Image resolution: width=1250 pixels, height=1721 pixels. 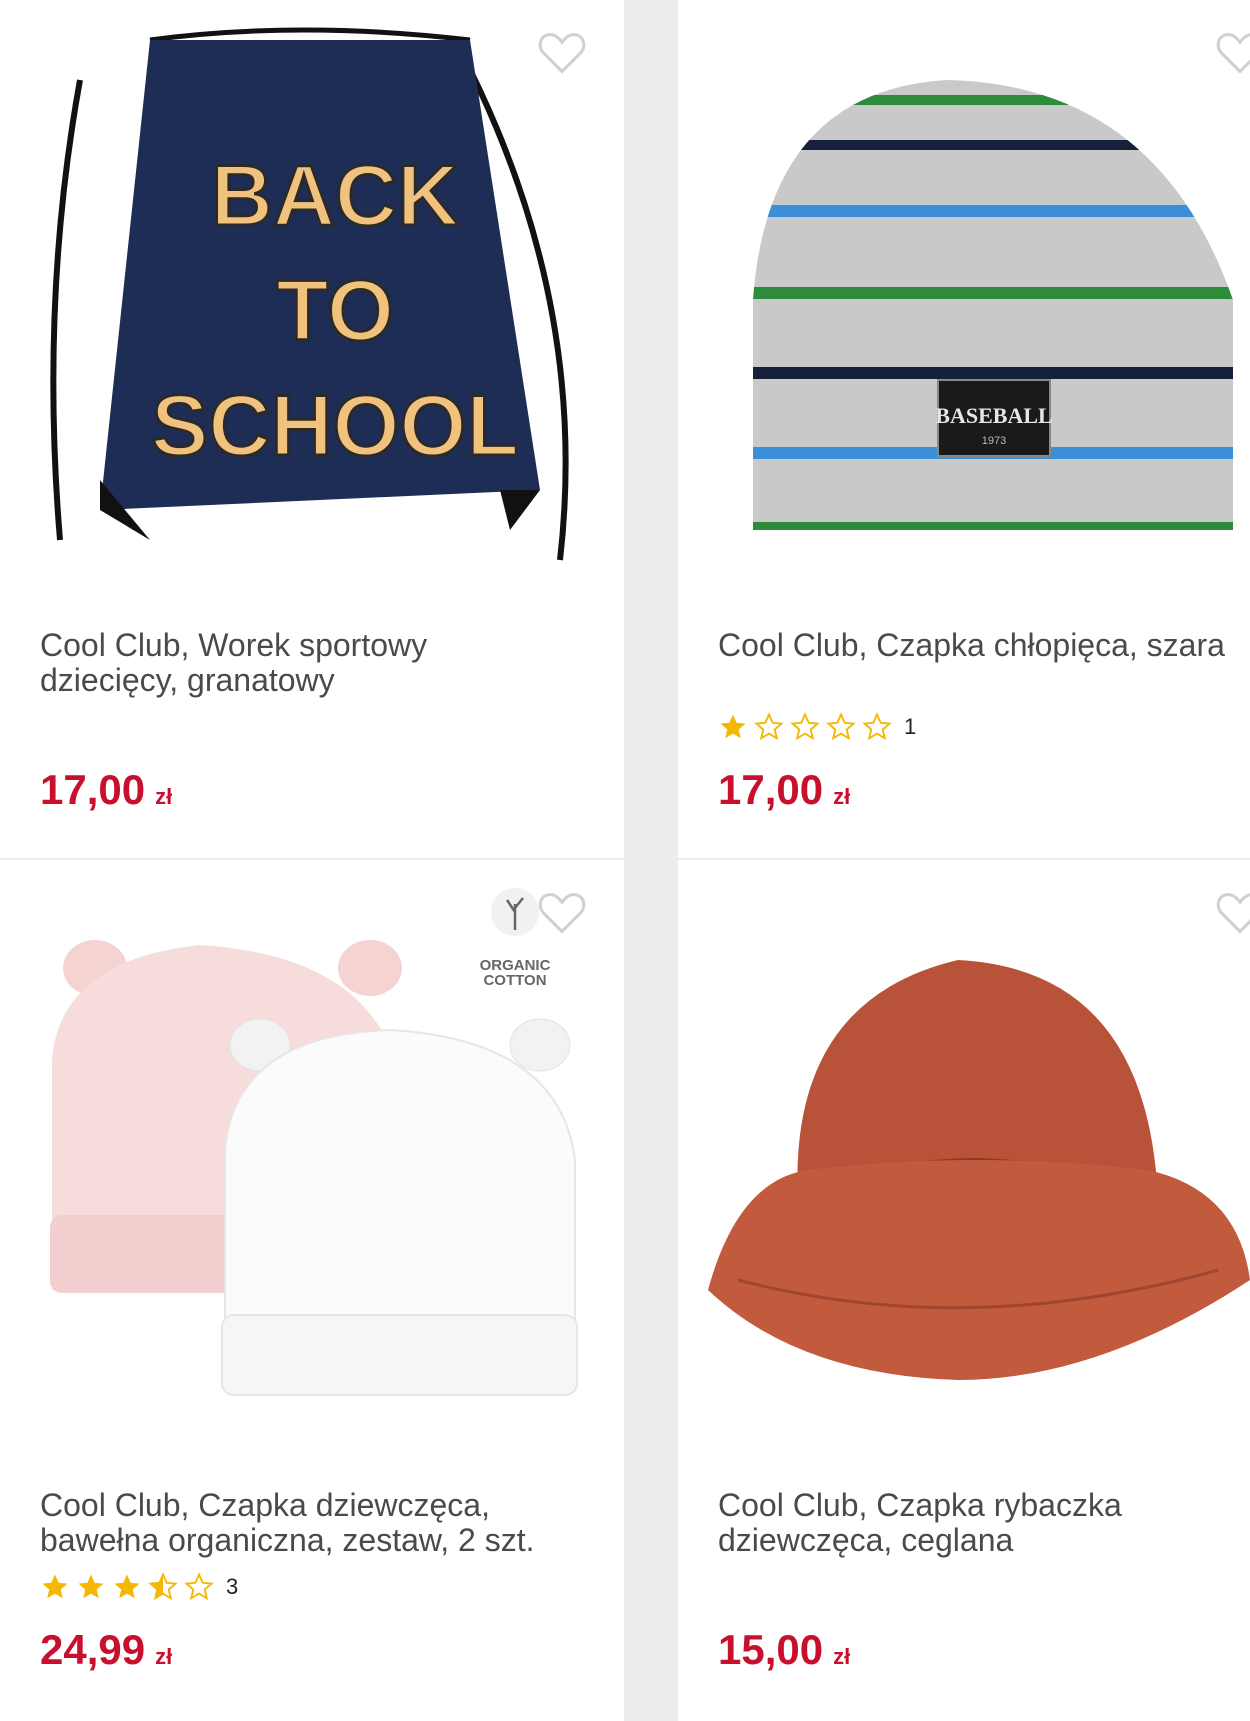 I want to click on organic-cotton-label: ORGANIC COTTON, so click(x=515, y=973).